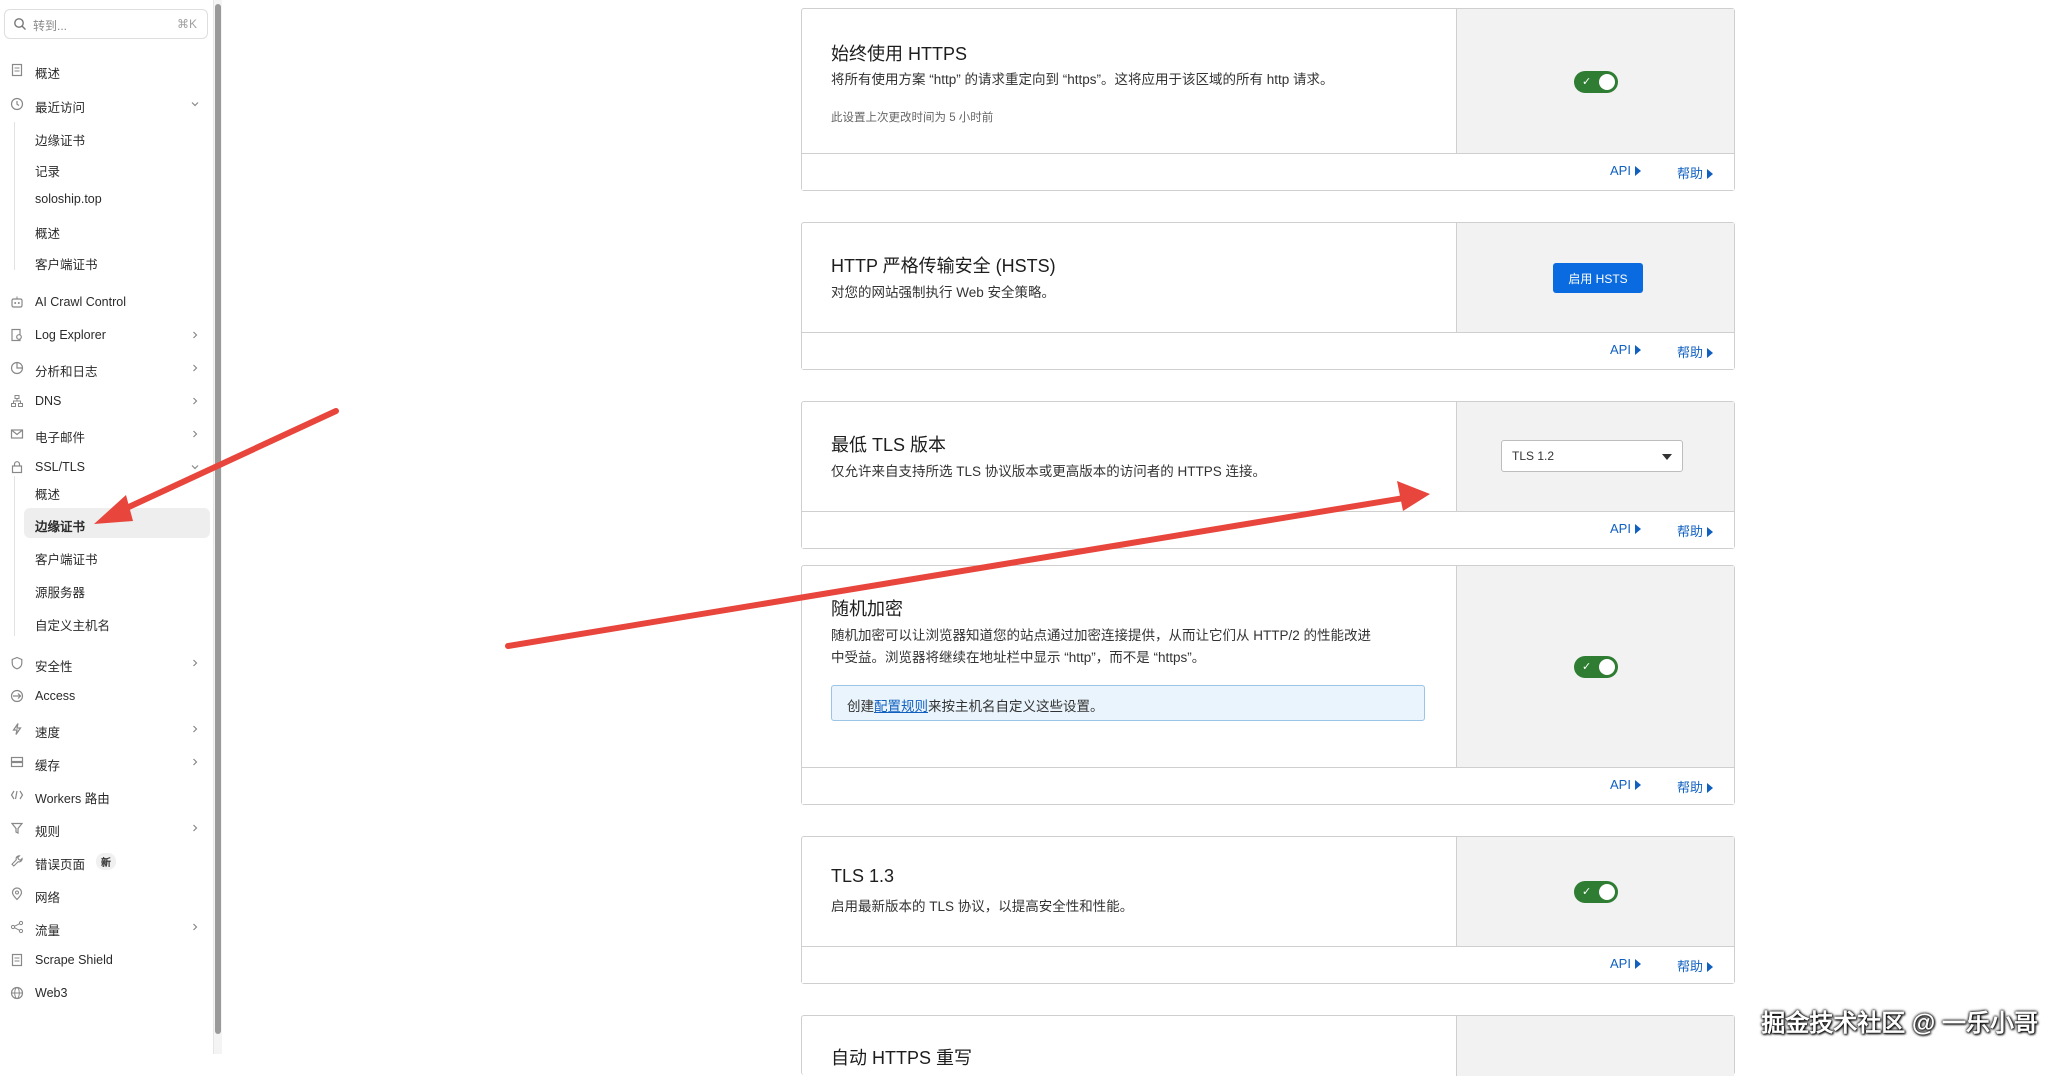  Describe the element at coordinates (107, 70) in the screenshot. I see `sidebar-item-overview: 概述` at that location.